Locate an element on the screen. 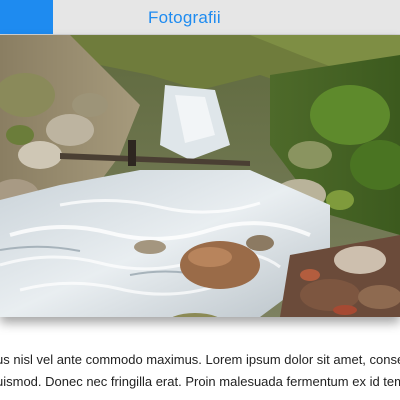 The width and height of the screenshot is (400, 400). page-title: Fotografii is located at coordinates (184, 18).